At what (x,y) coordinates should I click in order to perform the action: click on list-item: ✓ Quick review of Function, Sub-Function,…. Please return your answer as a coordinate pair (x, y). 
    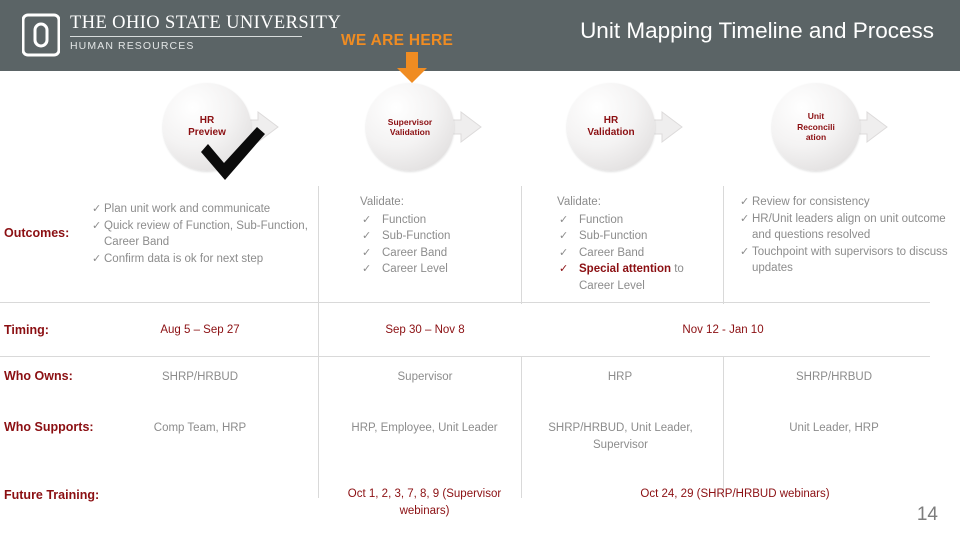
    Looking at the image, I should click on (203, 234).